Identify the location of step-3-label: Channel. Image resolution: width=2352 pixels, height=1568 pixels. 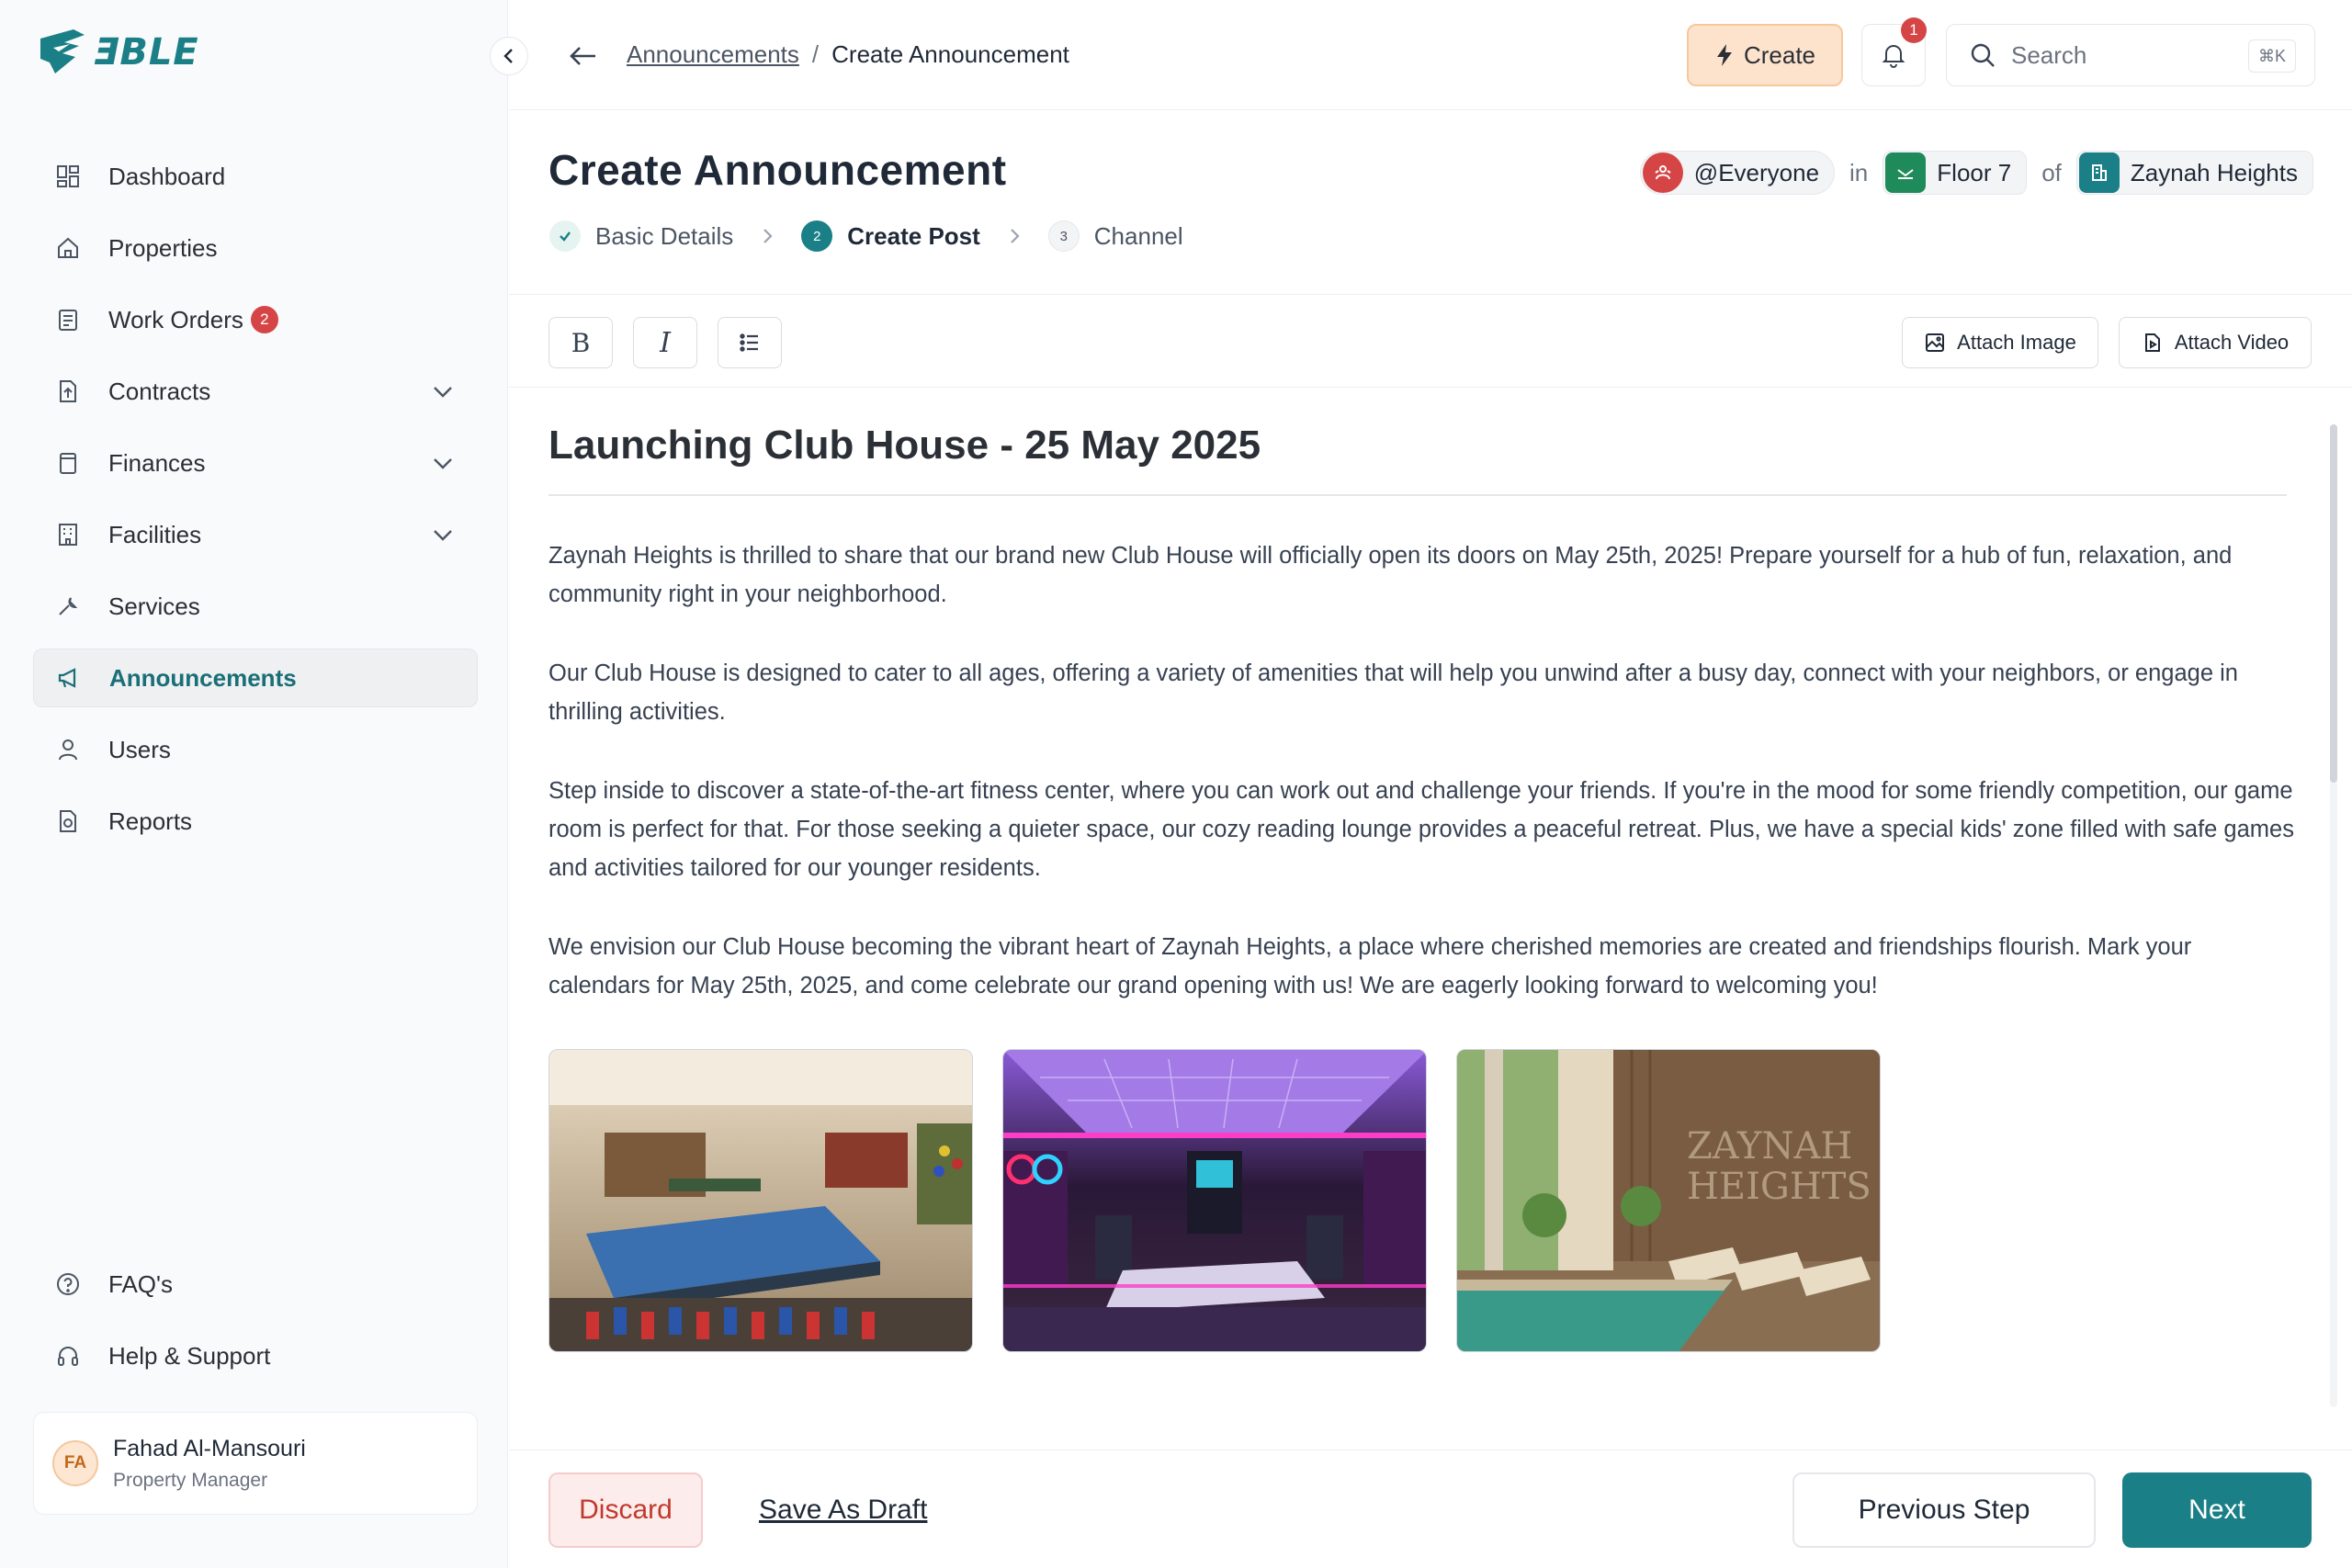
(1139, 237).